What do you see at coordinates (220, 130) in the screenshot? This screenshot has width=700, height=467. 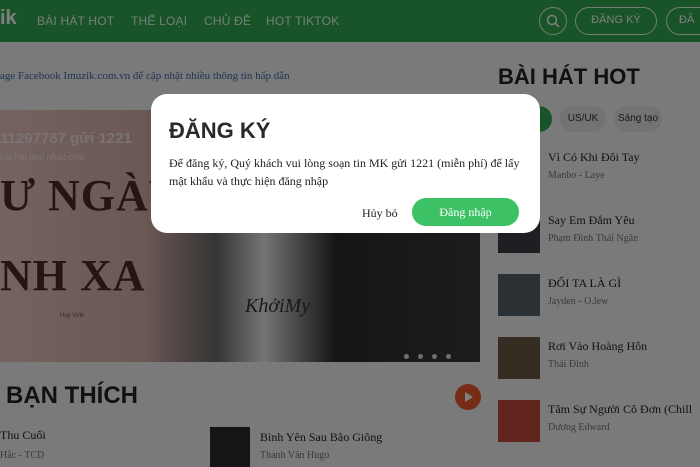 I see `dialog-title: ĐĂNG KÝ` at bounding box center [220, 130].